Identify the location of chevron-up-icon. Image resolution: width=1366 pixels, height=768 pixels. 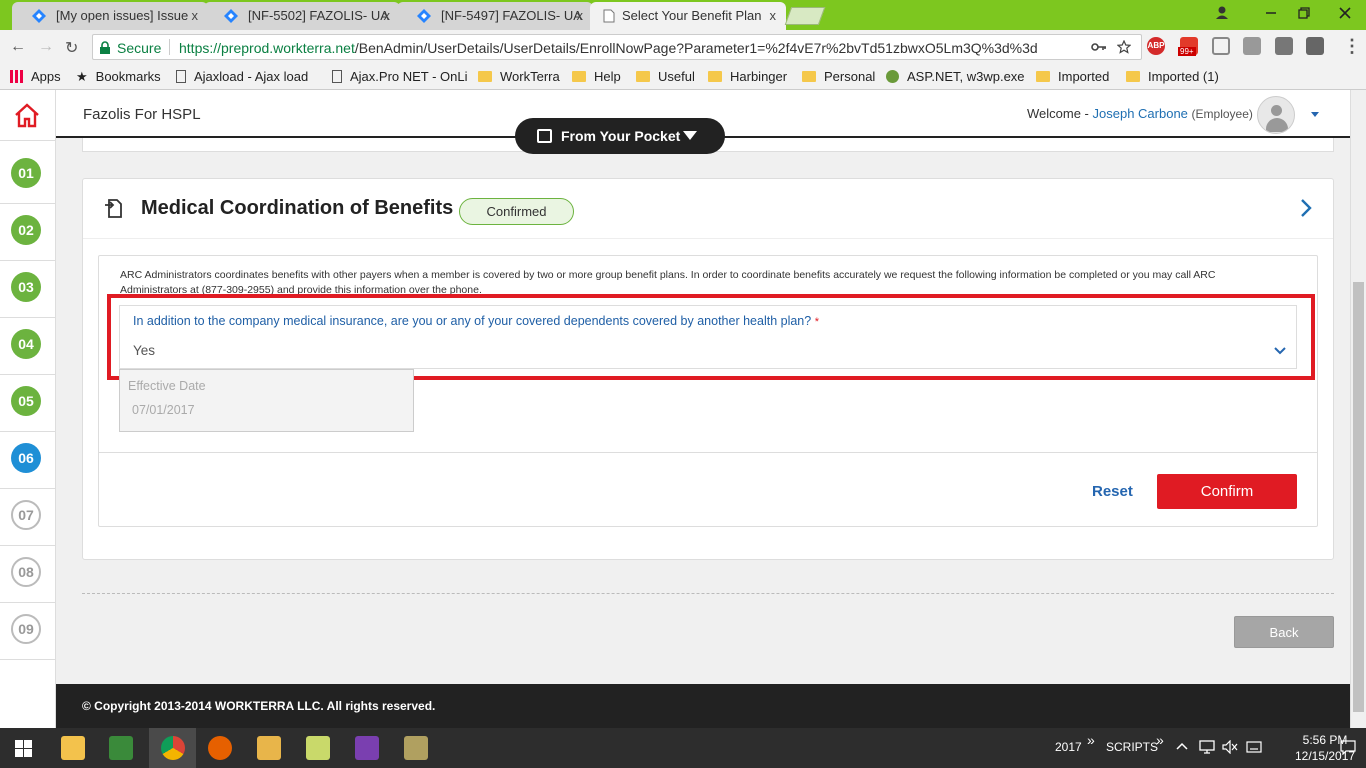
(1182, 746).